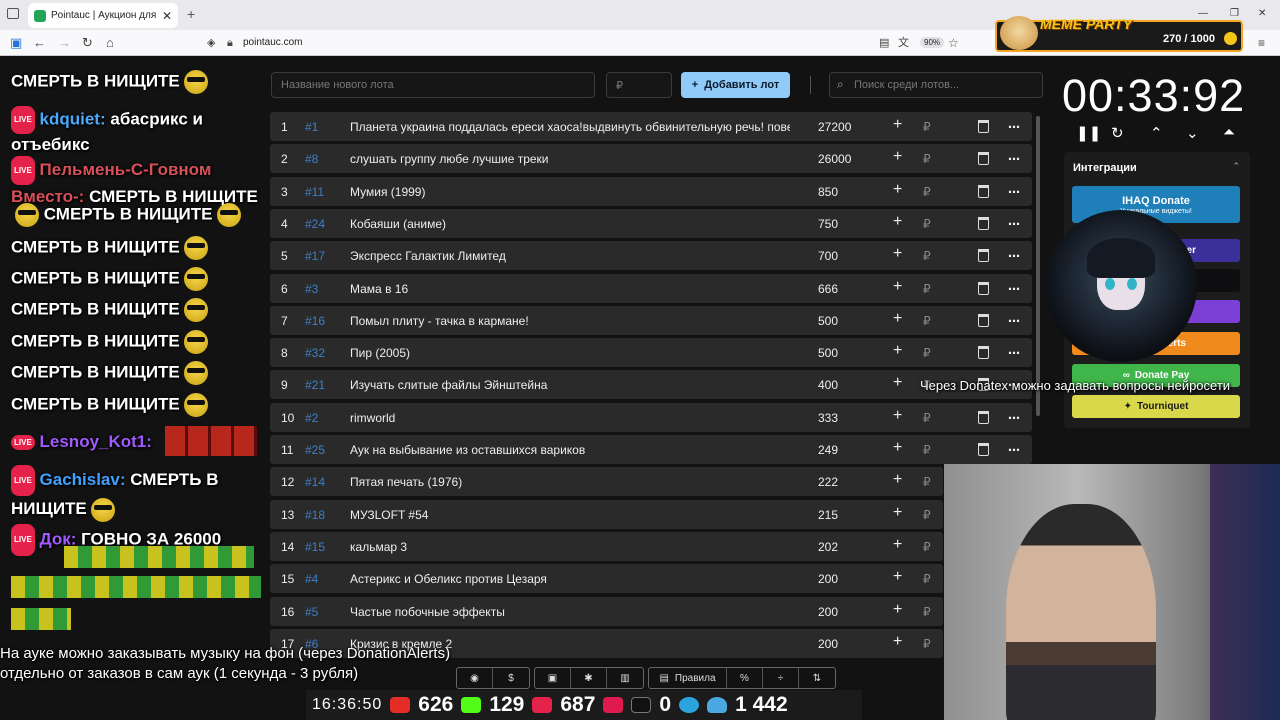 This screenshot has height=720, width=1280. I want to click on lot-row: 5 #17 Экспресс Галактик Лимитед 700 + ₽ ⋯, so click(651, 256).